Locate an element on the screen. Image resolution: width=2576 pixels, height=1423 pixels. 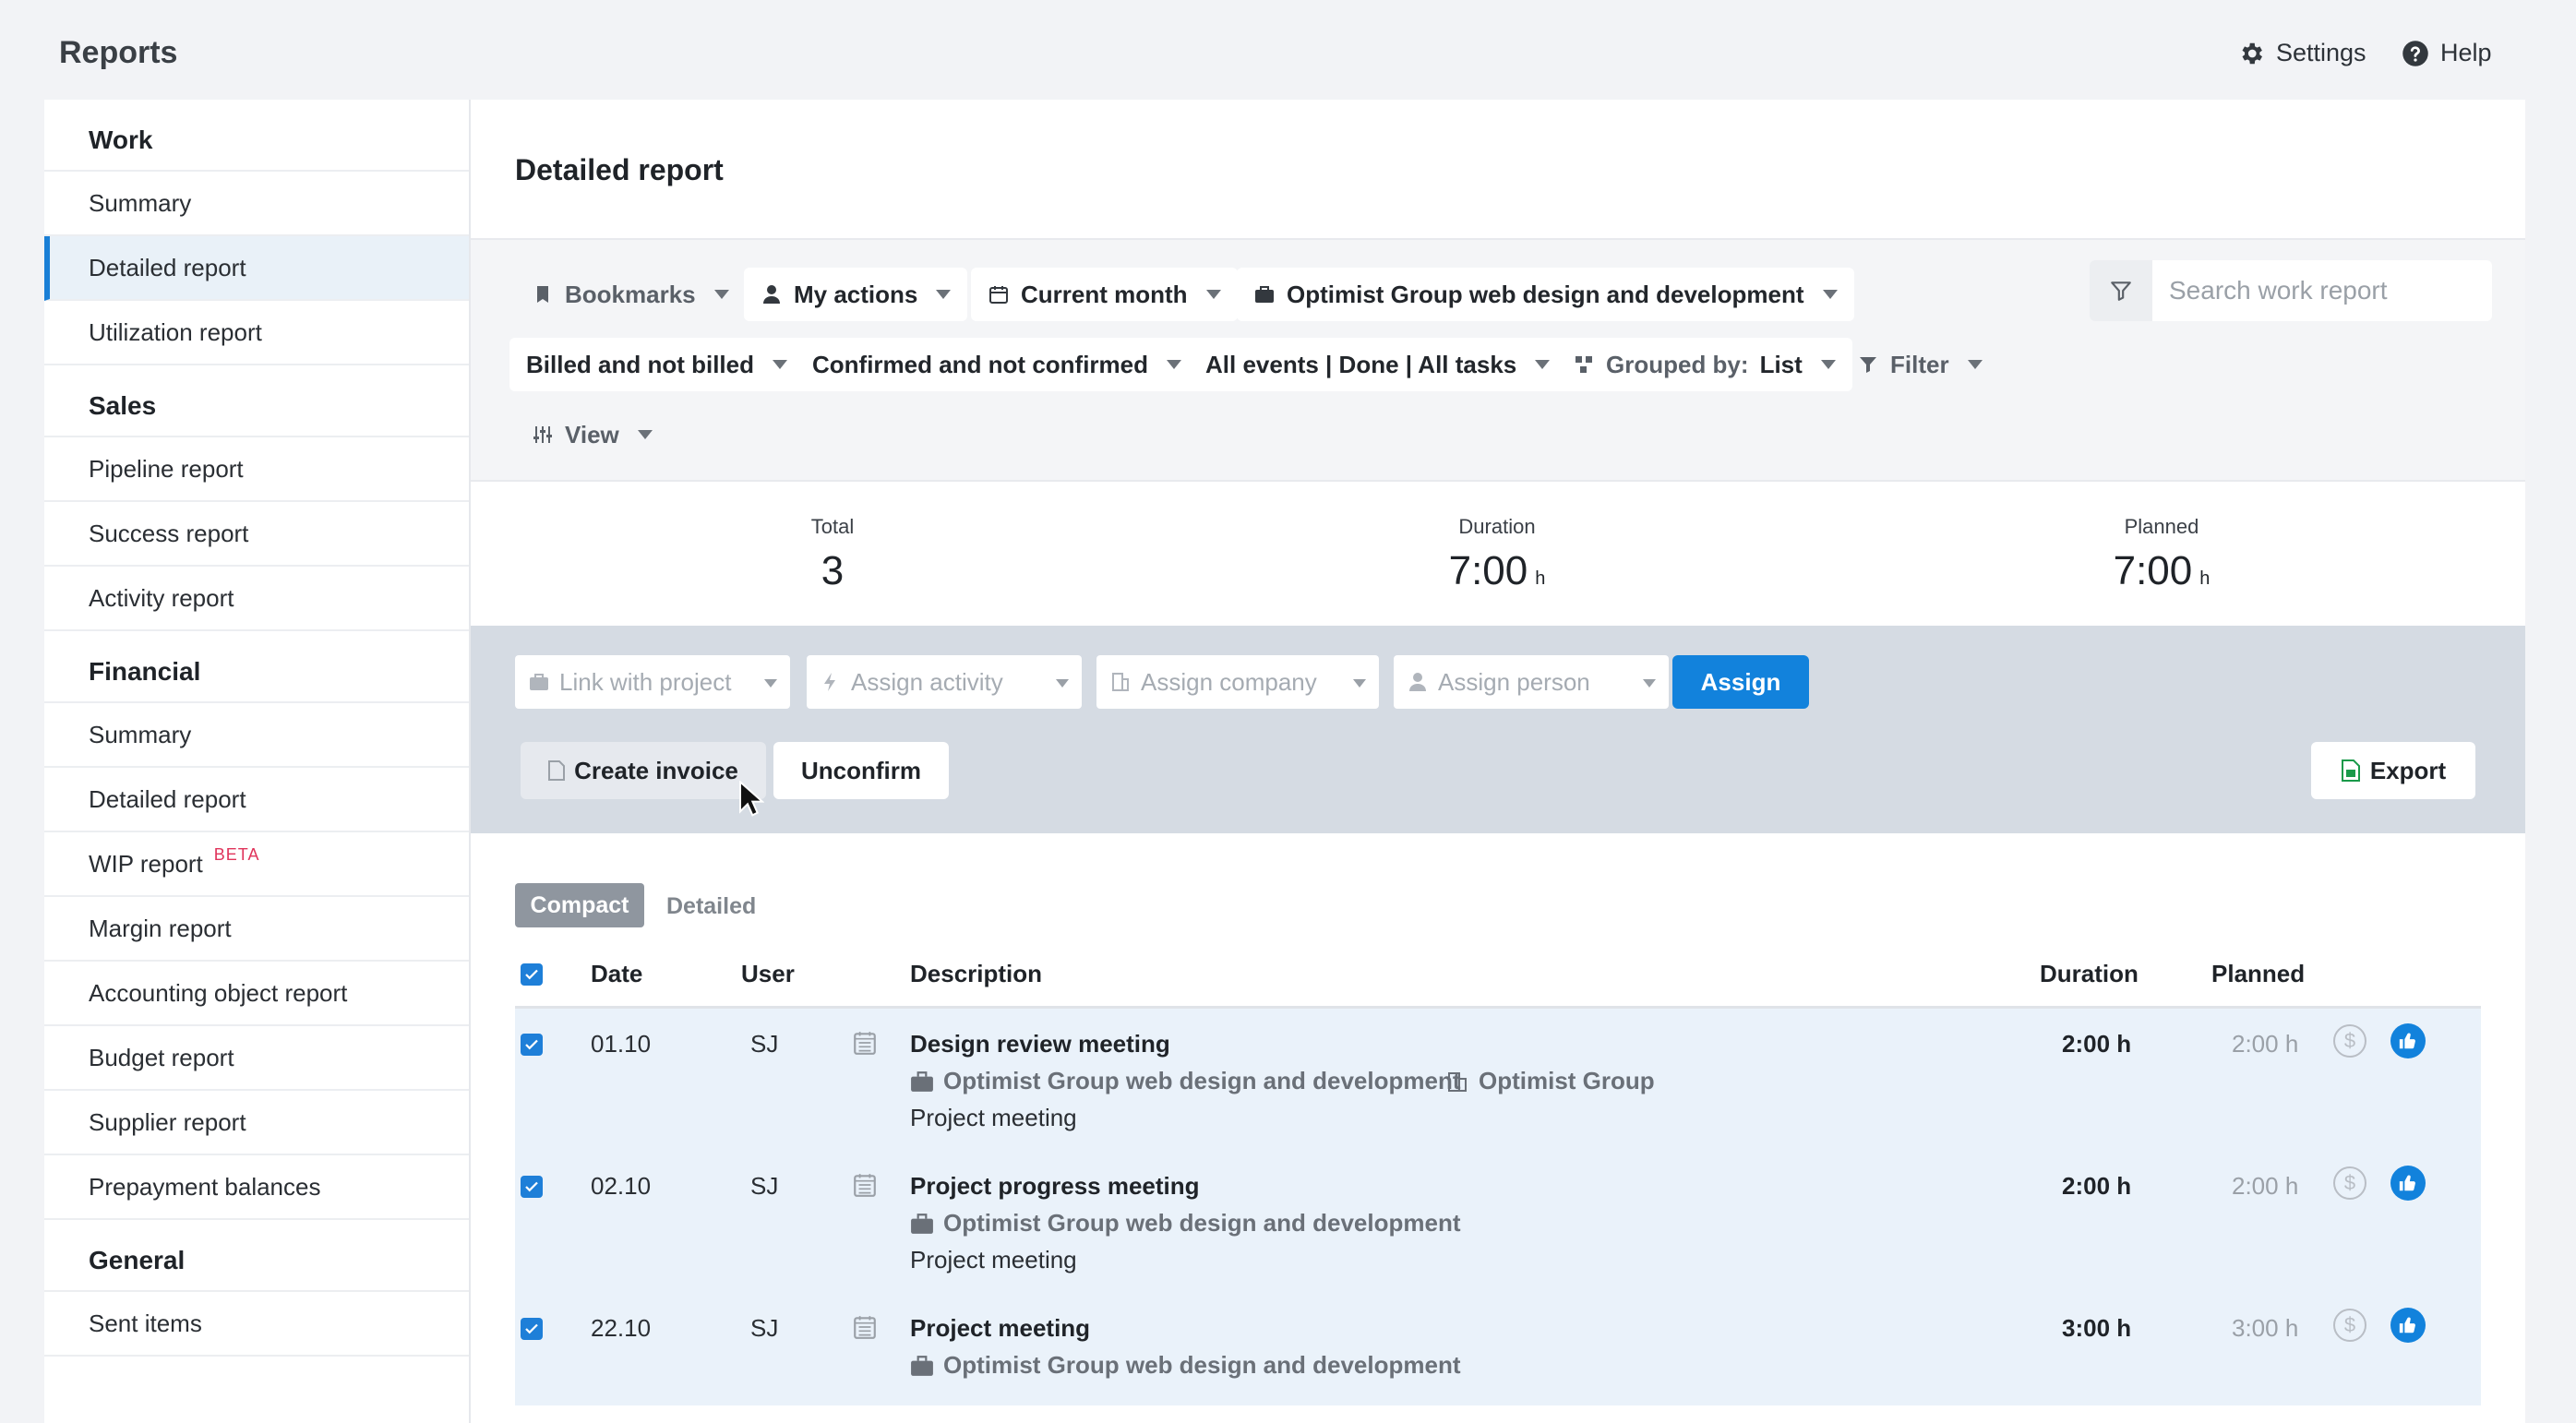
unconfirm-button: Unconfirm is located at coordinates (861, 770).